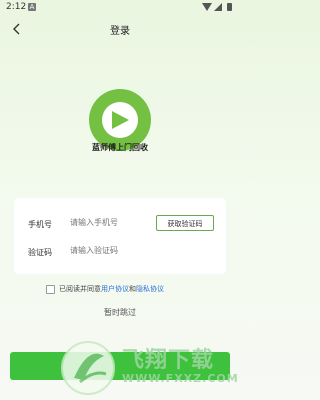 This screenshot has width=320, height=400. I want to click on agreement-row: 已阅读并同意用户协议和隐私协议, so click(105, 290).